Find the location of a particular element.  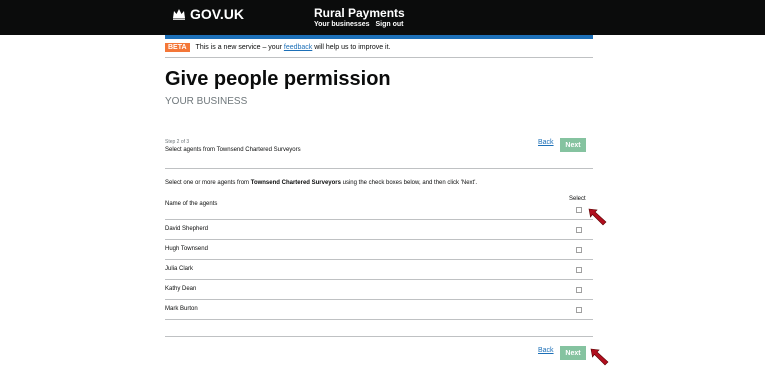

beta-text-after: will help us to improve it. is located at coordinates (352, 47).